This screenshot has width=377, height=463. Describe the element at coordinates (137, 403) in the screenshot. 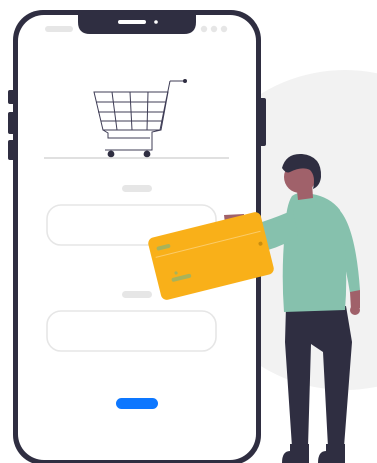

I see `submit-button` at that location.